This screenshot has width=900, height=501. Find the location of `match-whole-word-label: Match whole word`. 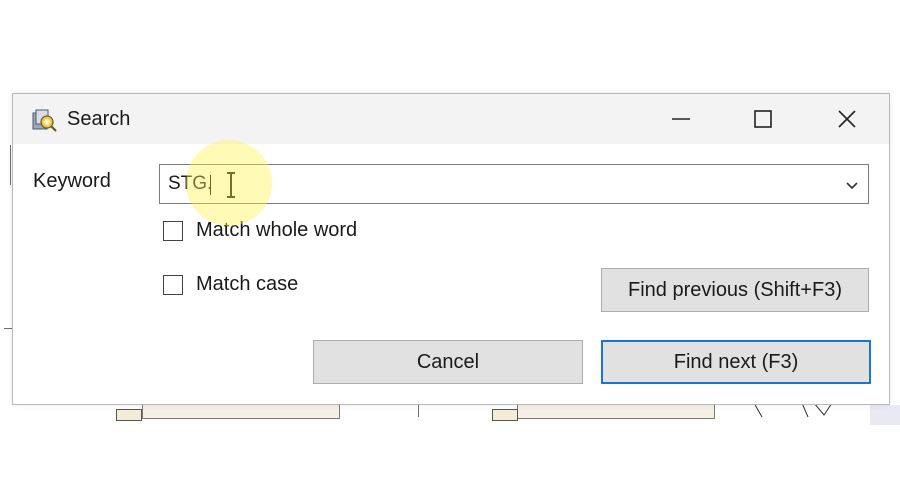

match-whole-word-label: Match whole word is located at coordinates (277, 230).